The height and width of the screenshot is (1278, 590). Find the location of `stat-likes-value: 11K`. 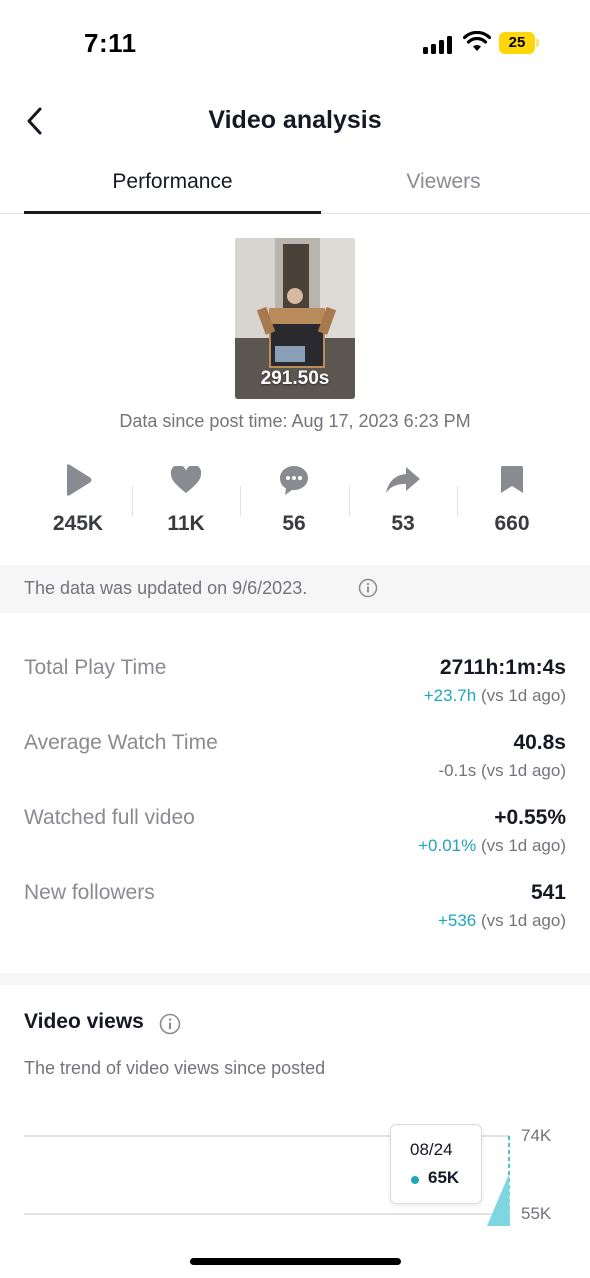

stat-likes-value: 11K is located at coordinates (186, 523).